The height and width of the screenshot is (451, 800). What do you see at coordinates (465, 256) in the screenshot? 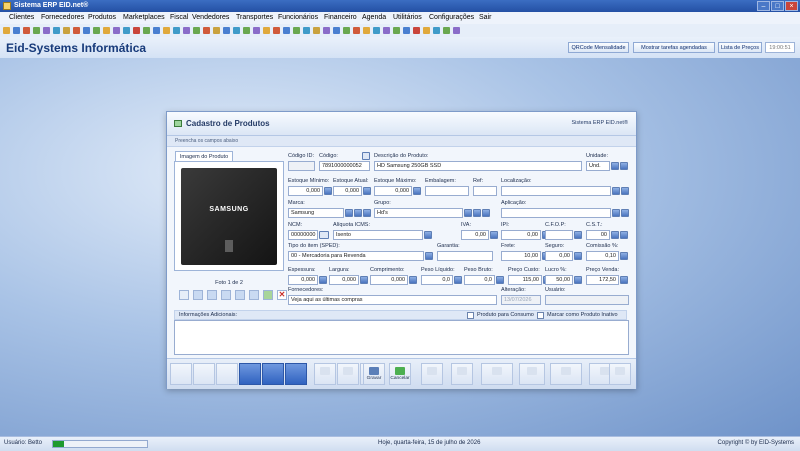
I see `garantia-field` at bounding box center [465, 256].